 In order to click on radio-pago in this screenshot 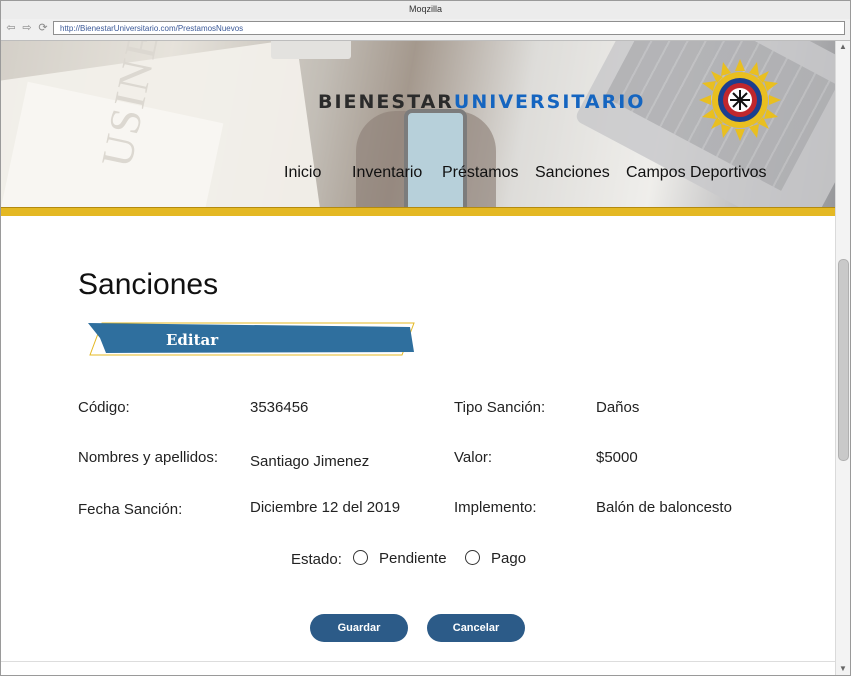, I will do `click(472, 557)`.